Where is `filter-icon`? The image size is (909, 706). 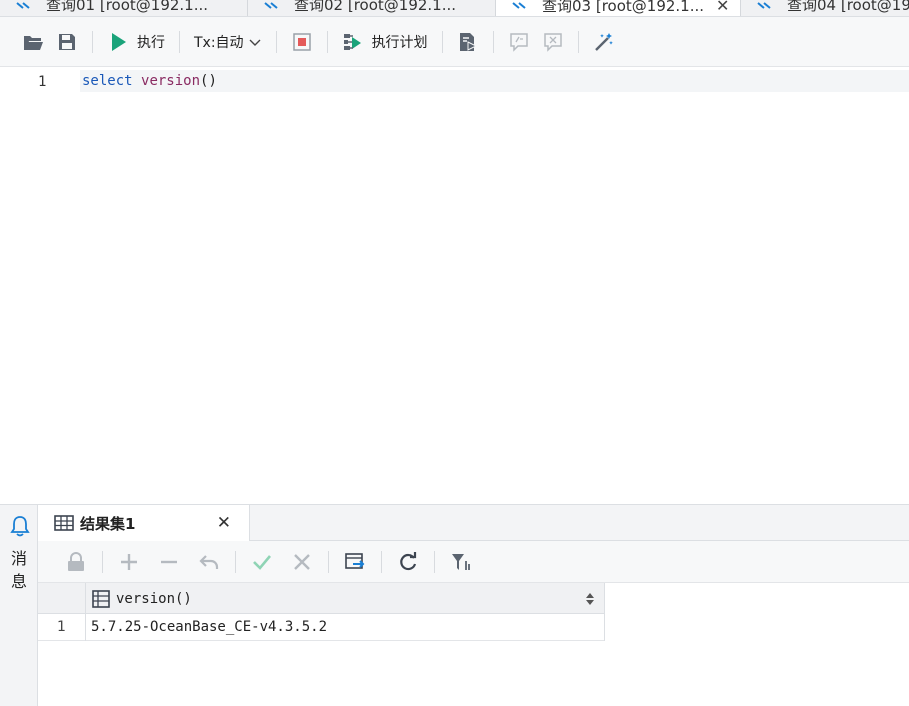 filter-icon is located at coordinates (461, 562).